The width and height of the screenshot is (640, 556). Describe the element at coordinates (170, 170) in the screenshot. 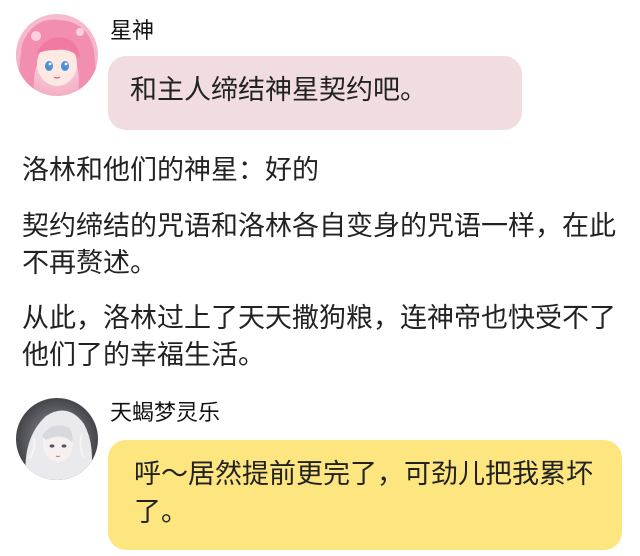

I see `narration-paragraph: 洛林和他们的神星：好的` at that location.